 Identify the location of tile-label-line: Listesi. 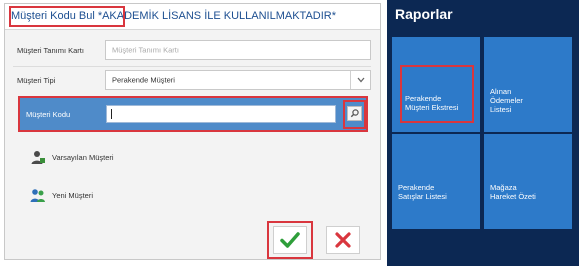
(501, 109).